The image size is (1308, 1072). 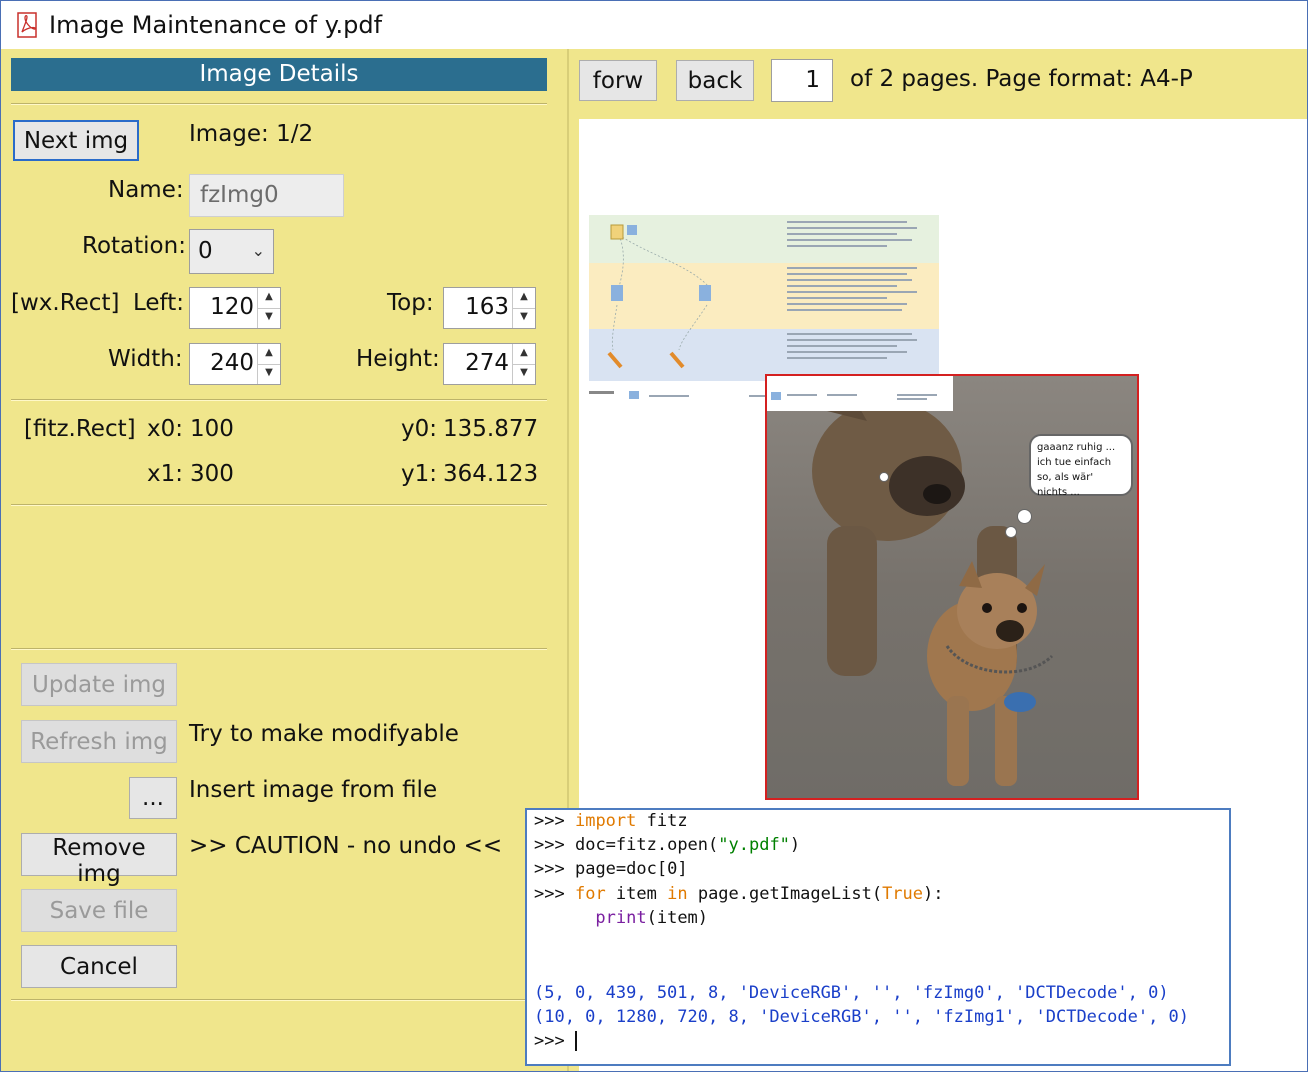 I want to click on refresh-image-button: Refresh img, so click(x=99, y=741).